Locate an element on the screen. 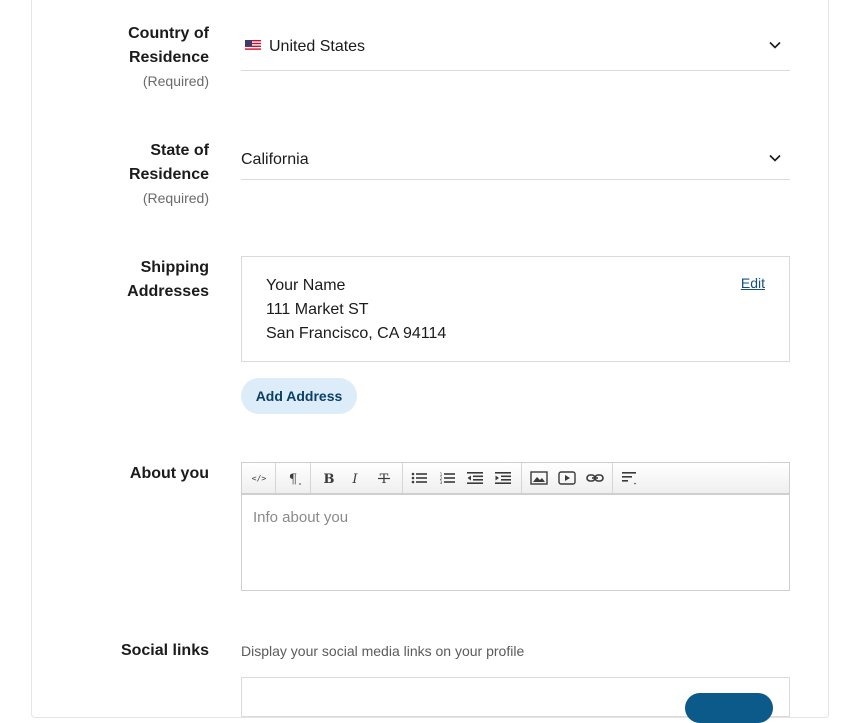 This screenshot has width=862, height=723. address-city: San Francisco, CA 94114 is located at coordinates (356, 333).